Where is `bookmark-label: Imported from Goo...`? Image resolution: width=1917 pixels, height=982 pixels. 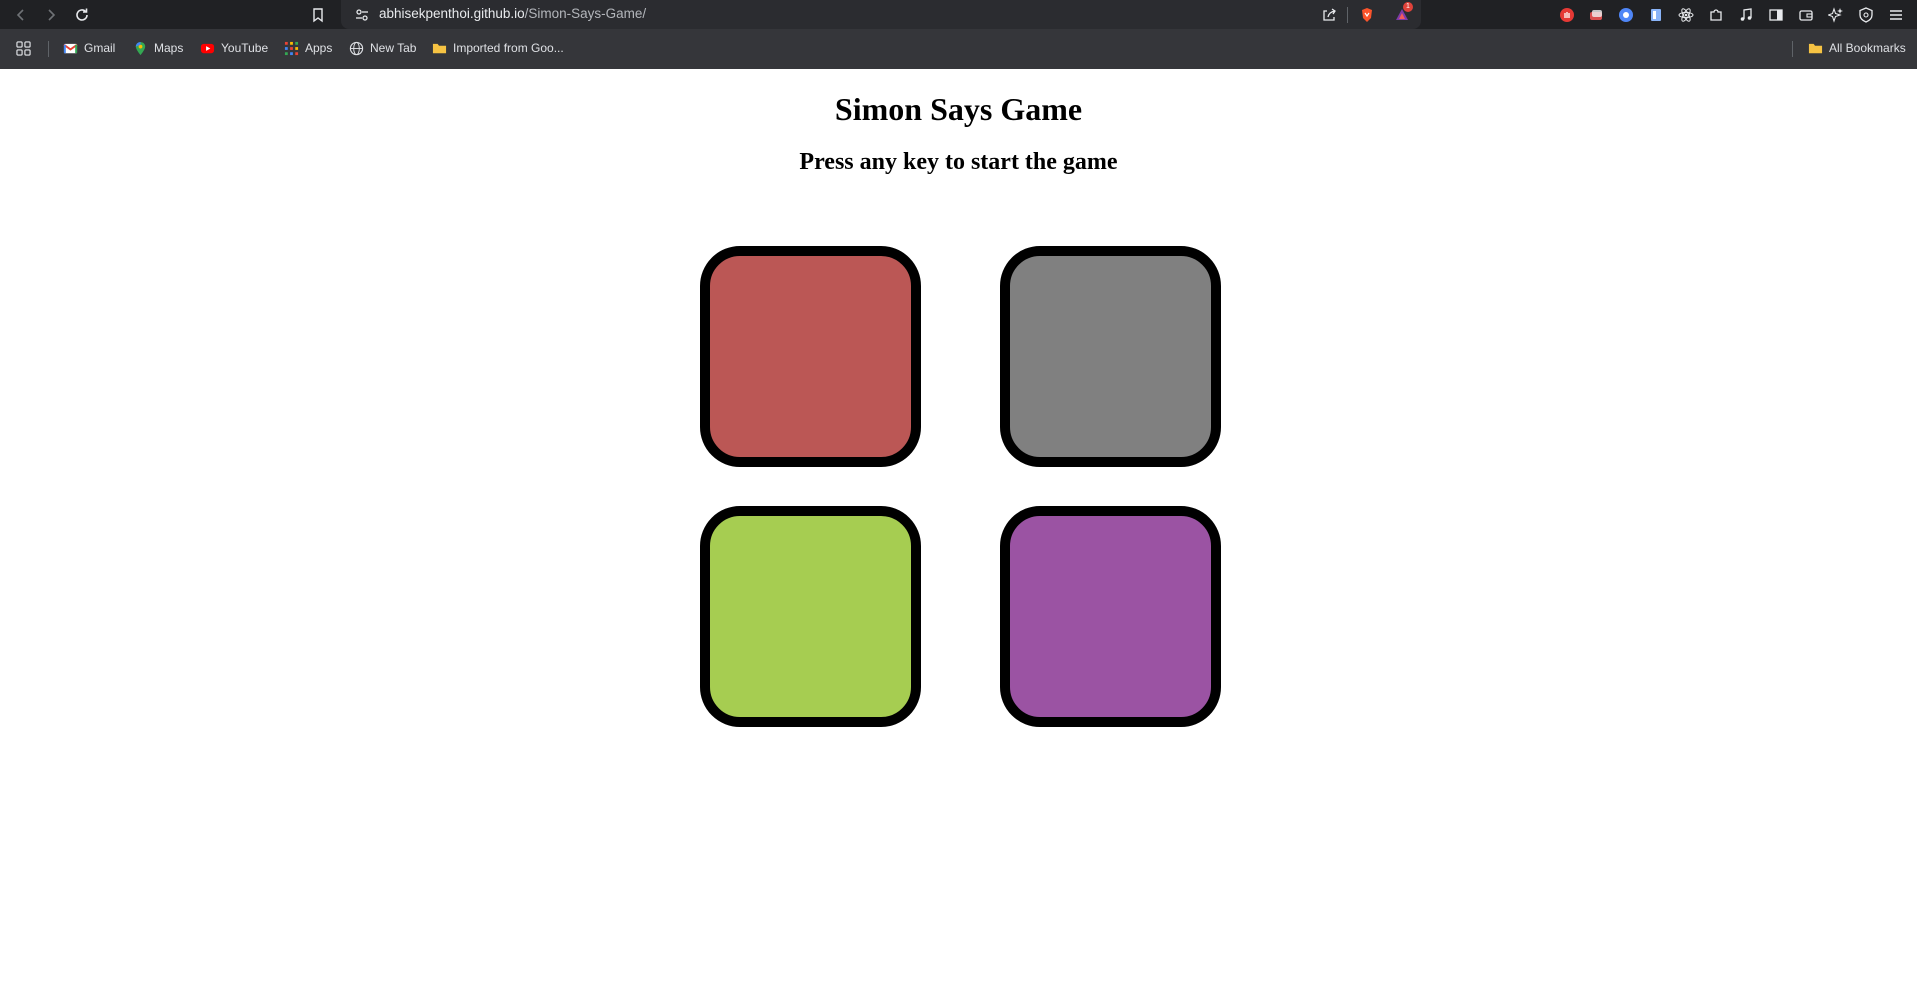
bookmark-label: Imported from Goo... is located at coordinates (508, 48).